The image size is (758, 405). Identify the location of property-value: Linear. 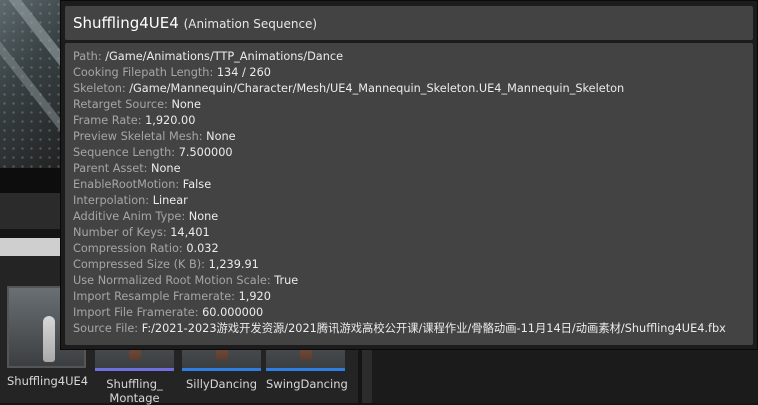
(170, 200).